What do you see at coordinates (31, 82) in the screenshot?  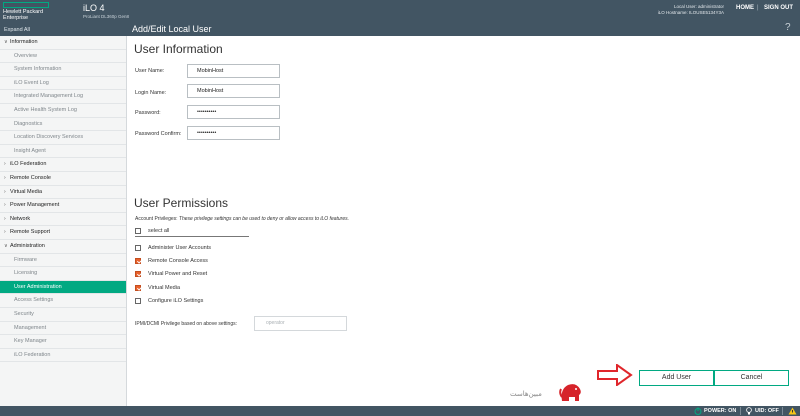 I see `sidebar-item-label: iLO Event Log` at bounding box center [31, 82].